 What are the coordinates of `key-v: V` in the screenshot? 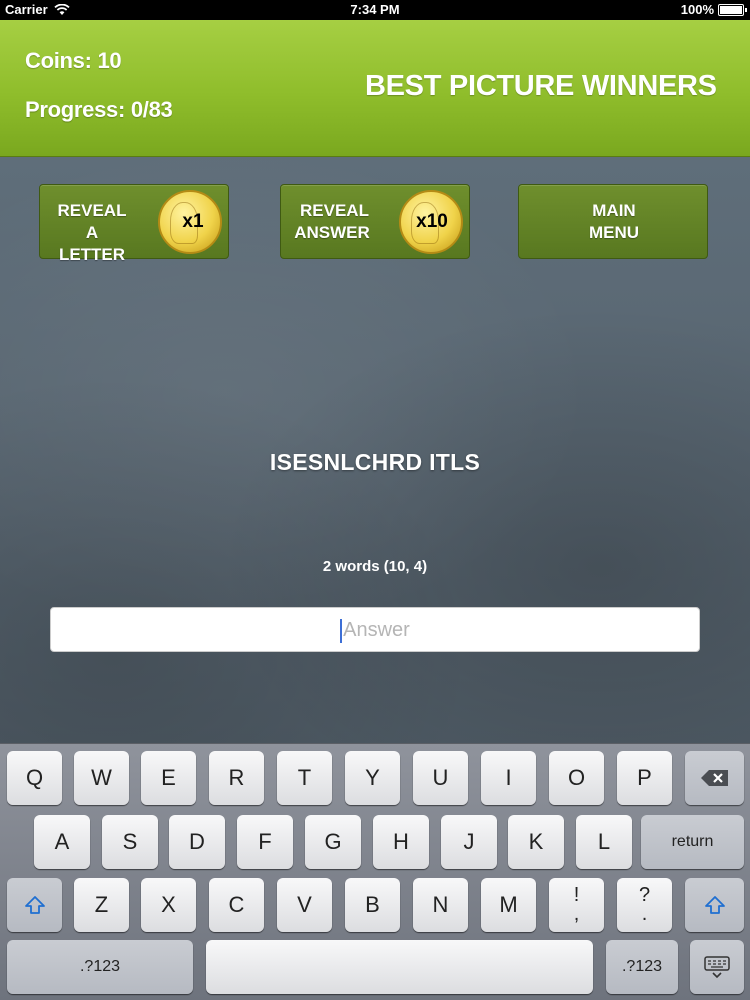 It's located at (304, 905).